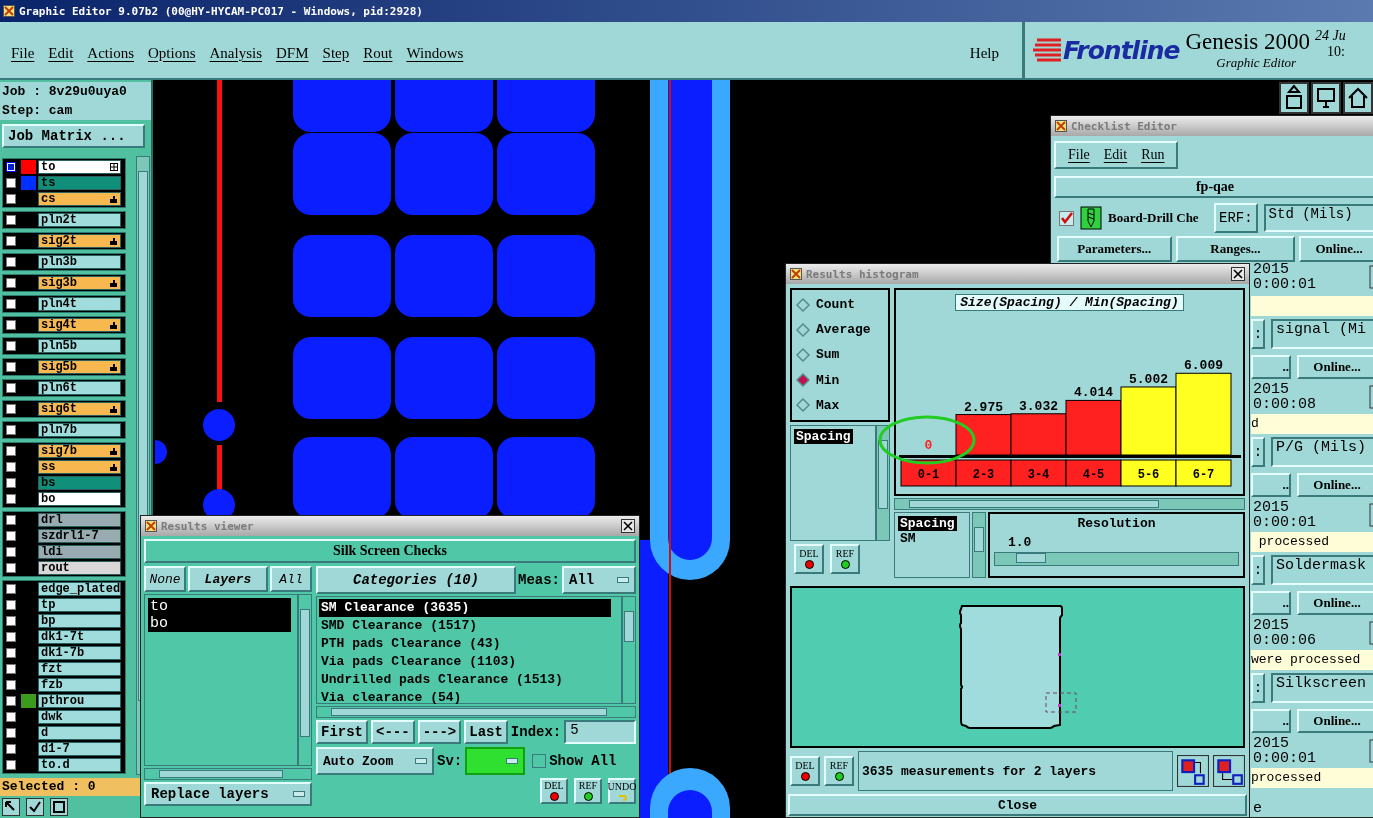  Describe the element at coordinates (79, 520) in the screenshot. I see `layer-name: drl` at that location.